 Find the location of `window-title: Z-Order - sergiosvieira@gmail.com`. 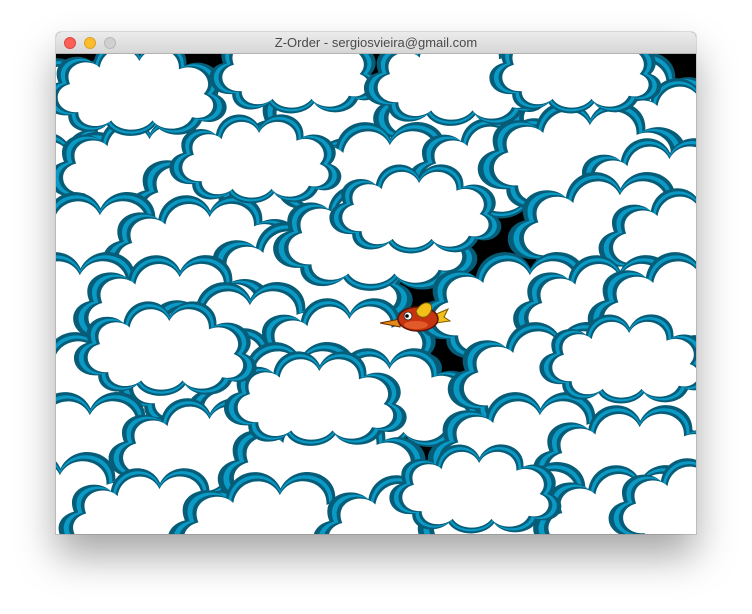

window-title: Z-Order - sergiosvieira@gmail.com is located at coordinates (376, 42).